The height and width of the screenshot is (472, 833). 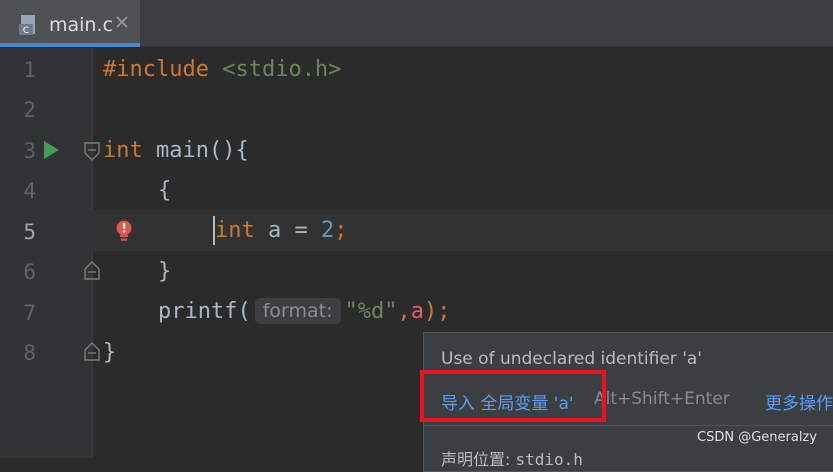 What do you see at coordinates (799, 401) in the screenshot?
I see `more-actions-link: 更多操作` at bounding box center [799, 401].